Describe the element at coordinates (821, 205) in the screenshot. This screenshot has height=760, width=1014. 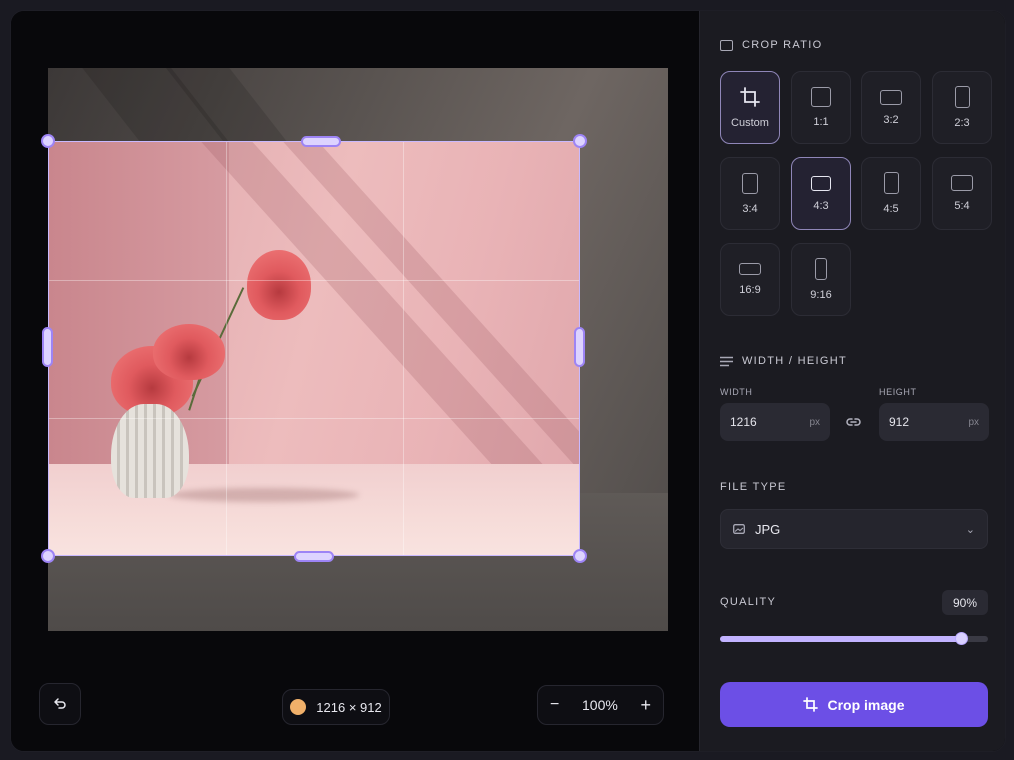
I see `ratio-label: 4:3` at that location.